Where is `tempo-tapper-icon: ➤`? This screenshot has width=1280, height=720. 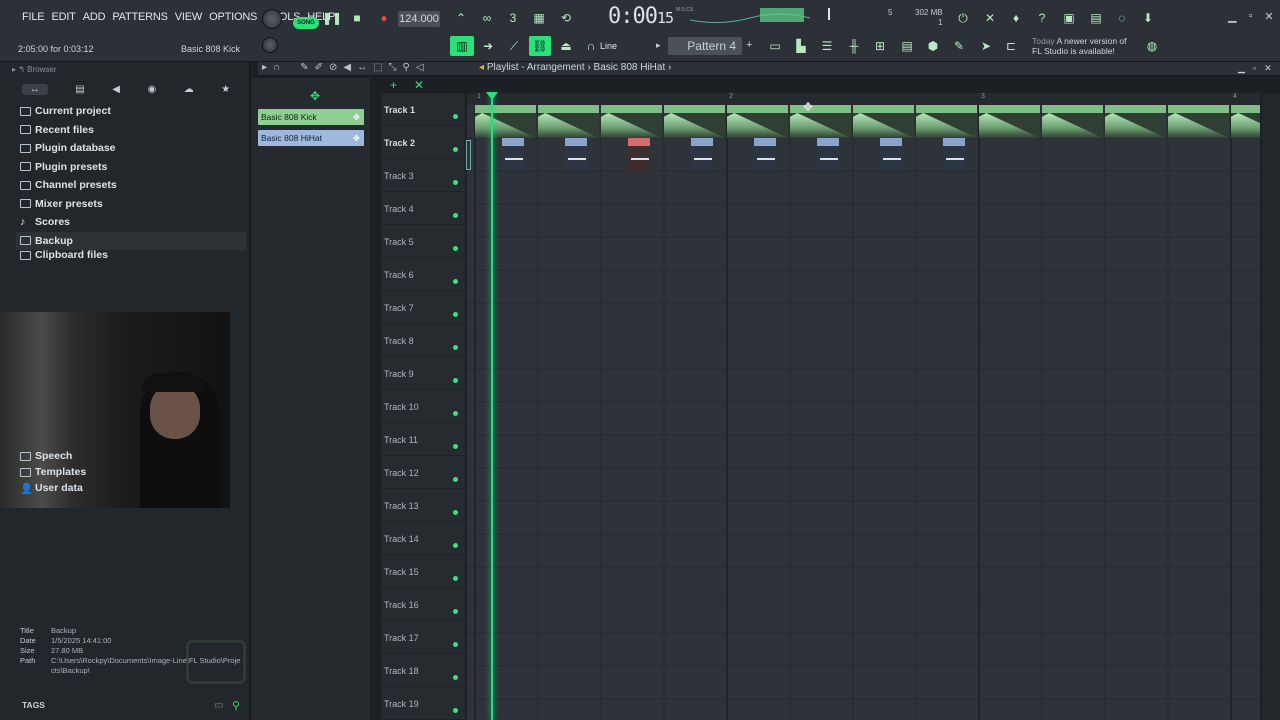
tempo-tapper-icon: ➤ is located at coordinates (986, 46).